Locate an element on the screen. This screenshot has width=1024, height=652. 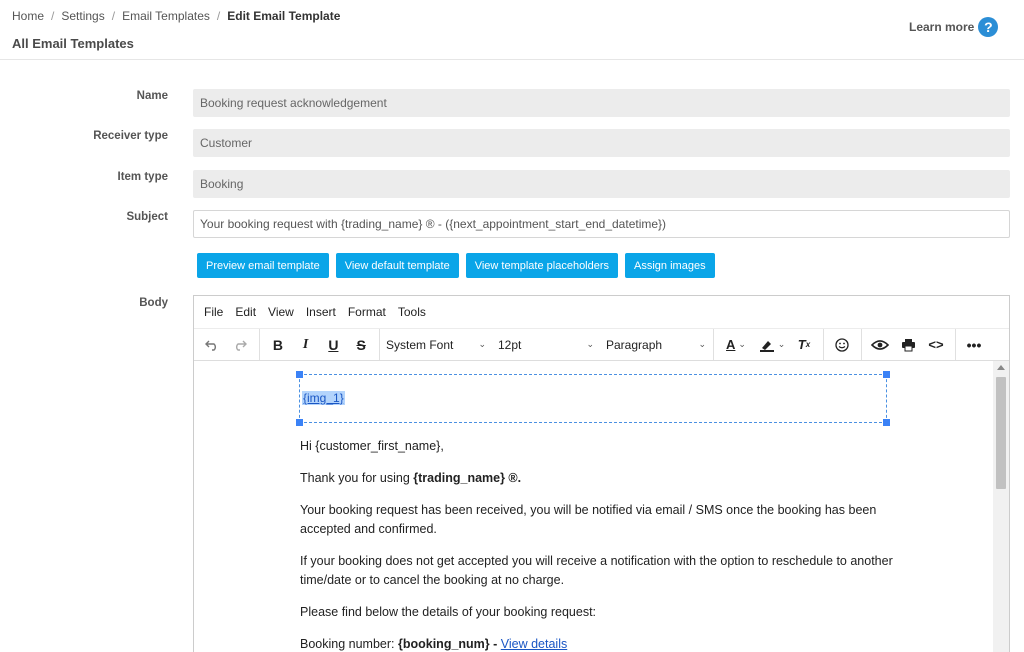
font-family-value: System Font is located at coordinates (420, 344).